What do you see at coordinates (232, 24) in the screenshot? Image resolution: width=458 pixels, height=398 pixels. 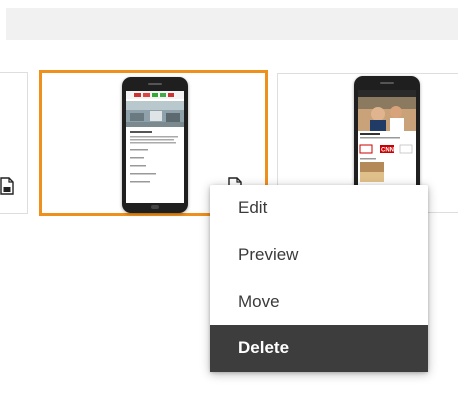 I see `top-bar` at bounding box center [232, 24].